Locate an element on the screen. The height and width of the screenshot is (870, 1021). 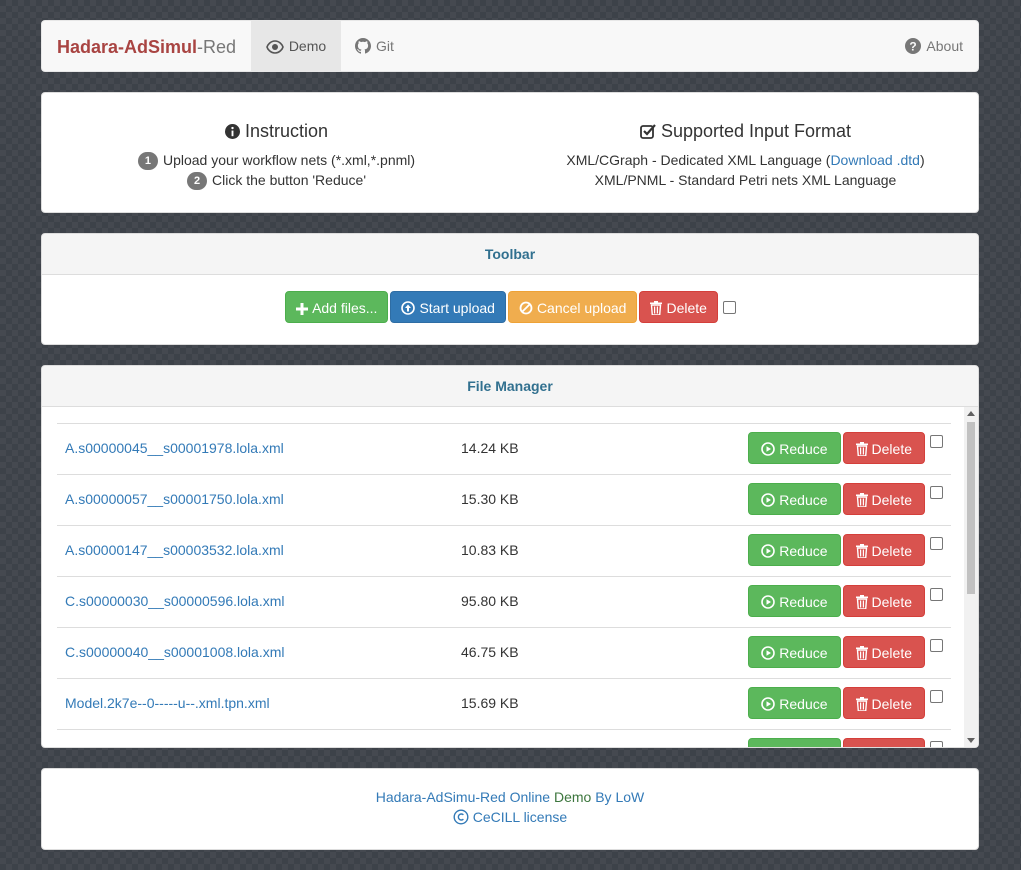
file-name-link: A.s00000045__s00001978.lola.xml is located at coordinates (174, 448).